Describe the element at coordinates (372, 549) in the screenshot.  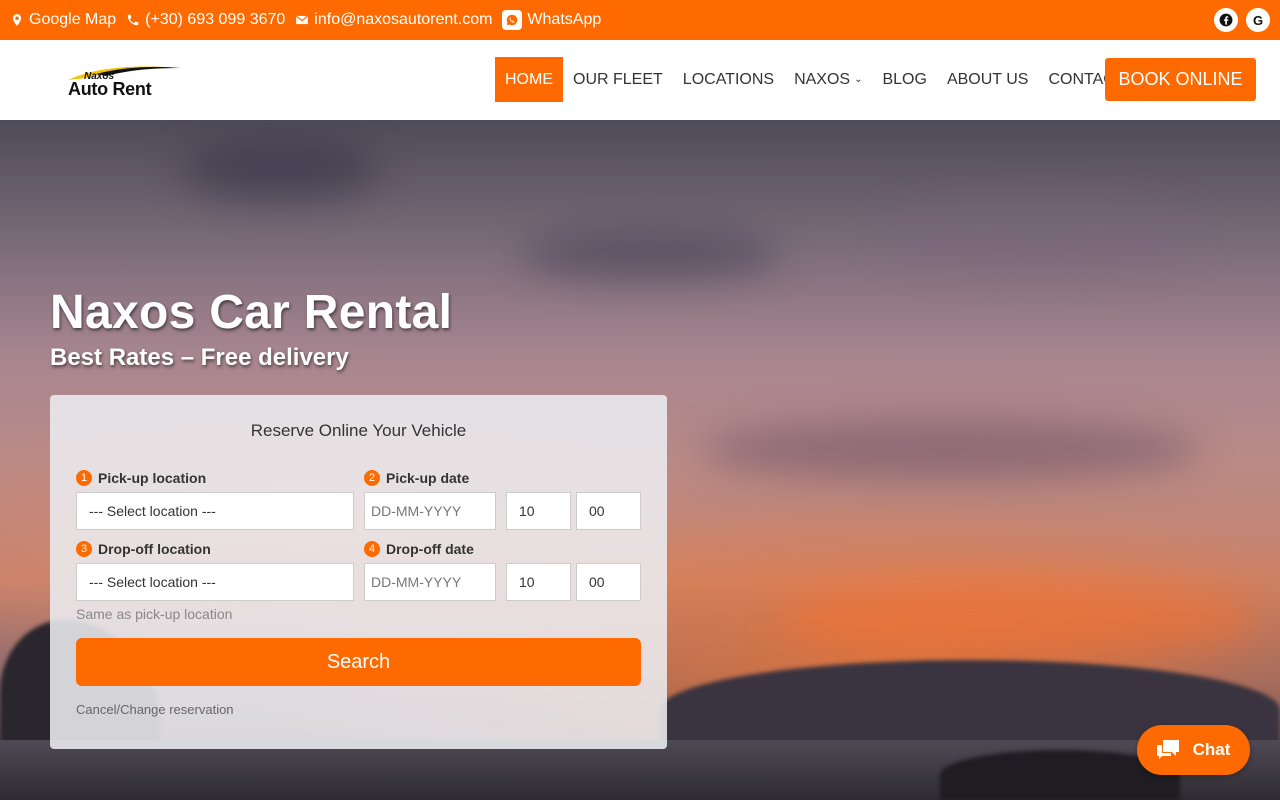
I see `step-number: 4` at that location.